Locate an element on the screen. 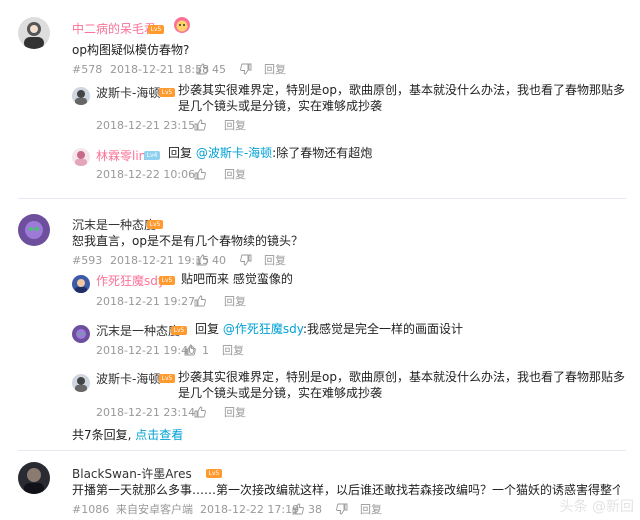  floor-number: #1086 is located at coordinates (91, 509).